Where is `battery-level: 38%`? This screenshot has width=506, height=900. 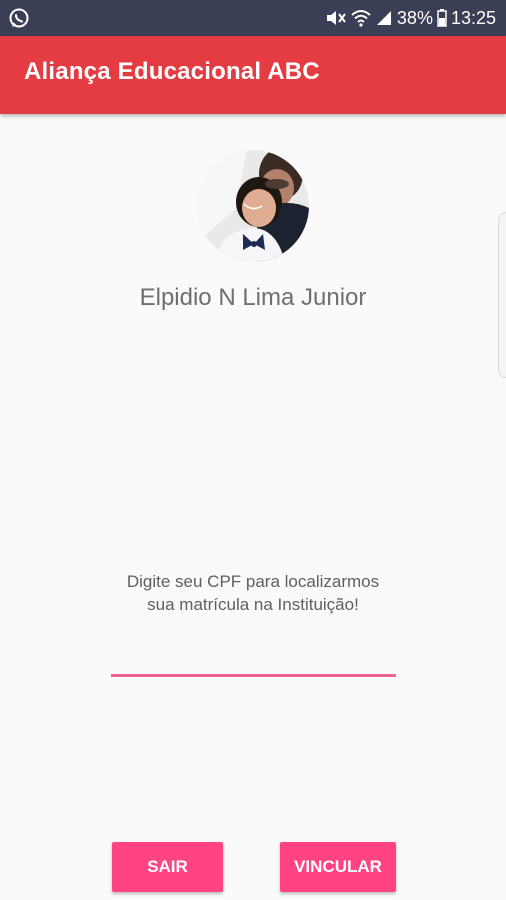
battery-level: 38% is located at coordinates (414, 17).